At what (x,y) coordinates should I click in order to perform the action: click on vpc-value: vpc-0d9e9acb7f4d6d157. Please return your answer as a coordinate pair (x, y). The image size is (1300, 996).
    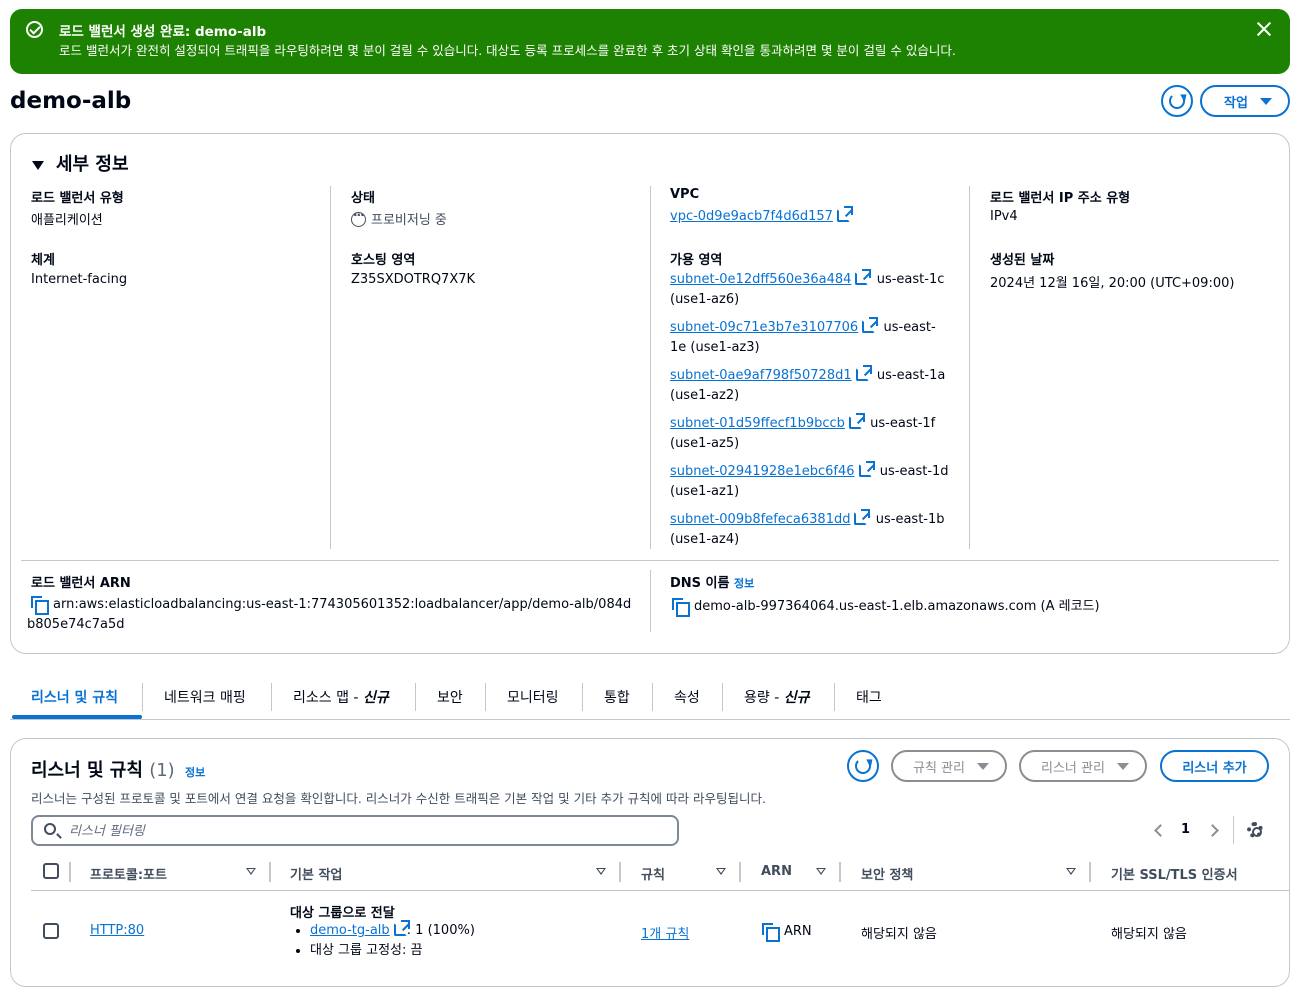
    Looking at the image, I should click on (761, 215).